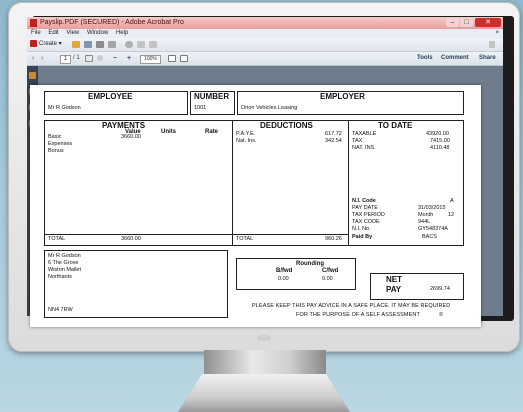  I want to click on ni-number-value: GY548374A, so click(433, 229).